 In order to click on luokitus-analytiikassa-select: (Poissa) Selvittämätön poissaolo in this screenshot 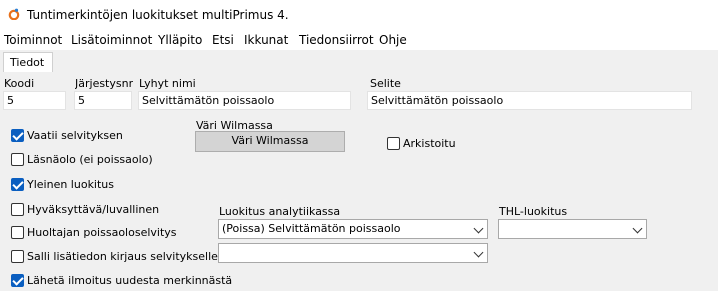, I will do `click(353, 229)`.